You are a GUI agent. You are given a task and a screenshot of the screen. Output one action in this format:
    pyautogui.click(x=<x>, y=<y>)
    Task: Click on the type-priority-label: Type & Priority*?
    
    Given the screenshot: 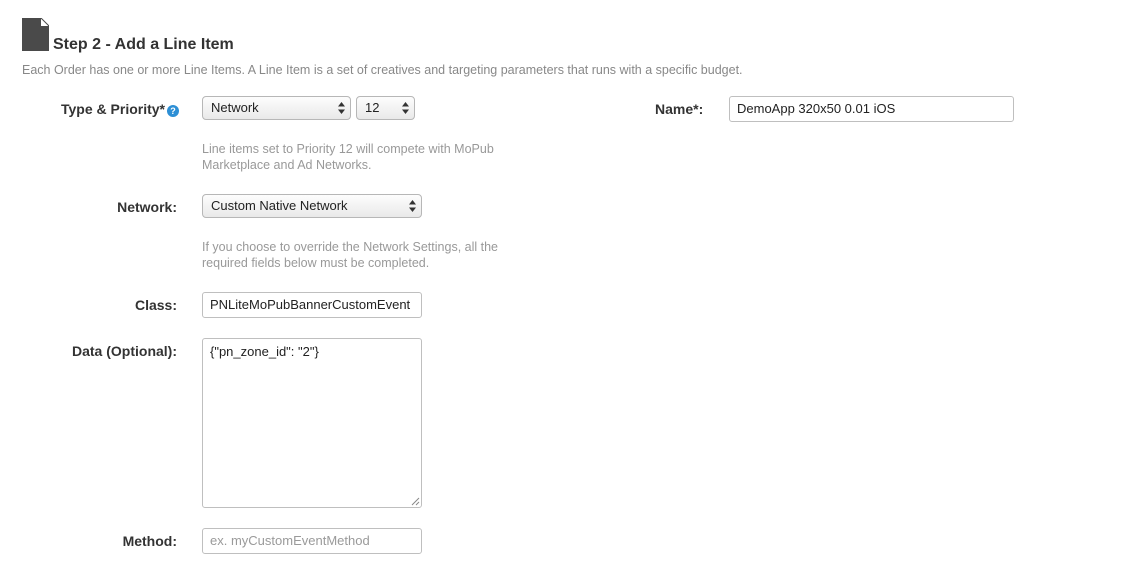 What is the action you would take?
    pyautogui.click(x=120, y=109)
    